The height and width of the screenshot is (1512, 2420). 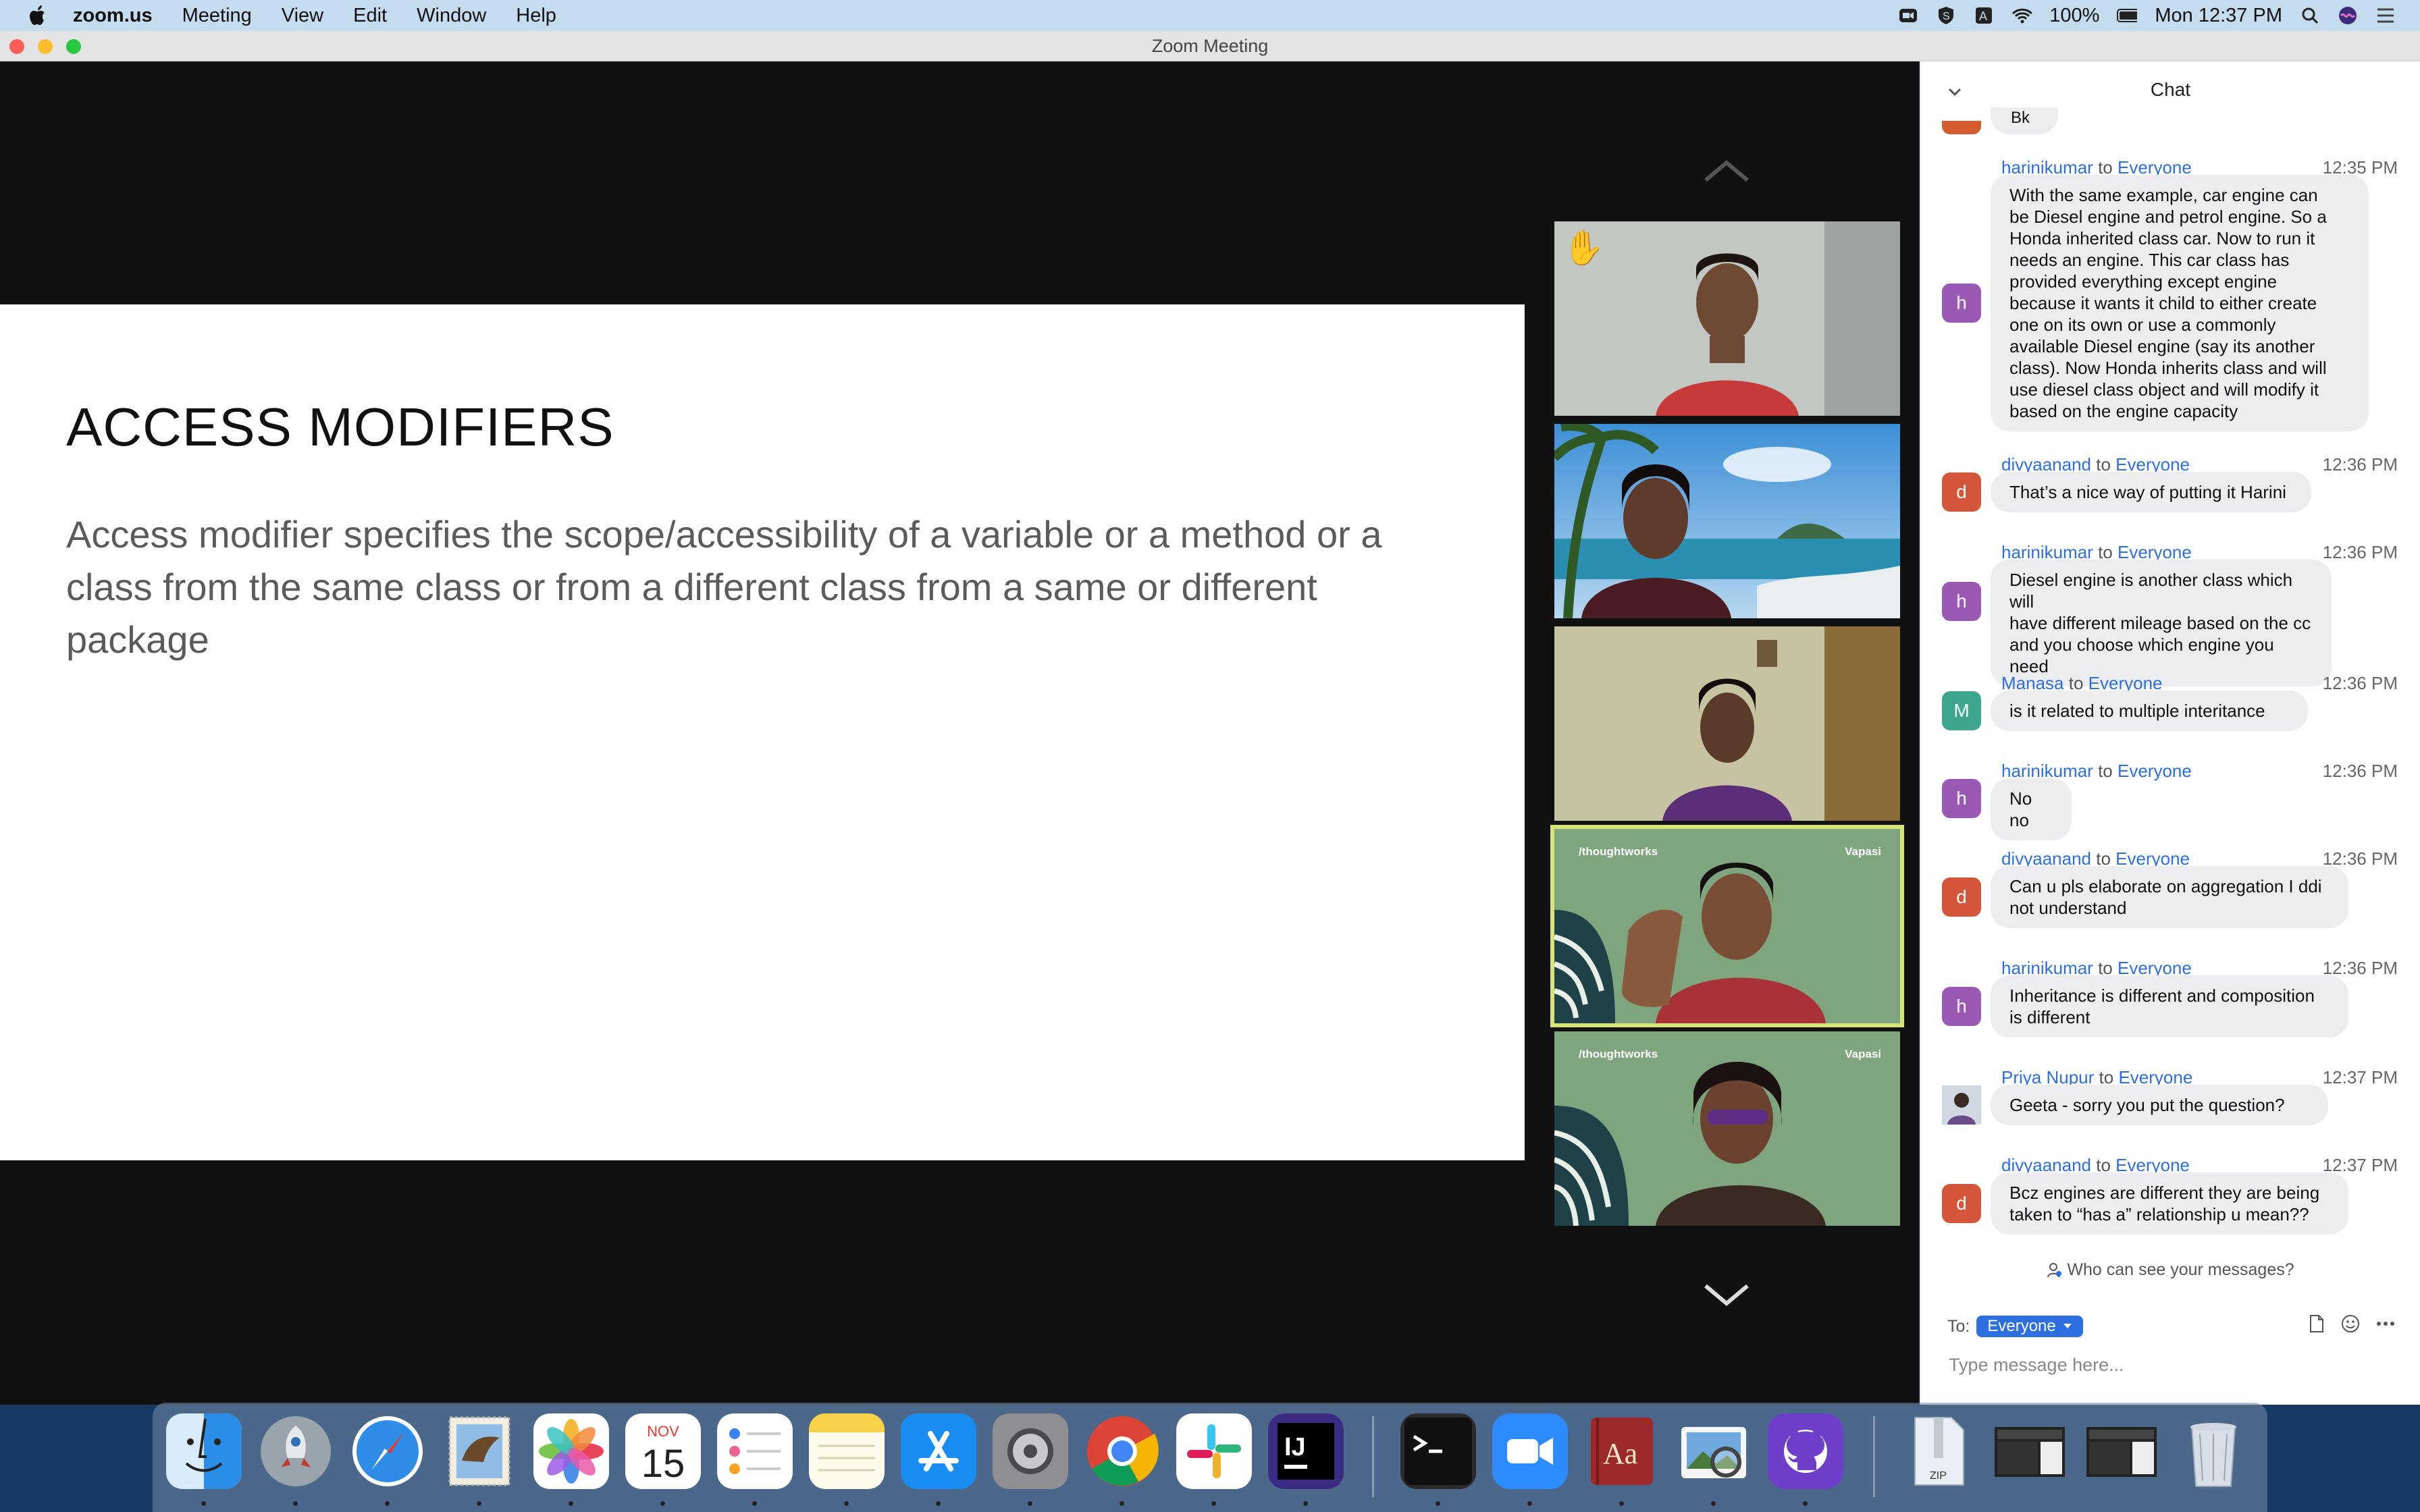 What do you see at coordinates (38, 15) in the screenshot?
I see `apple-icon` at bounding box center [38, 15].